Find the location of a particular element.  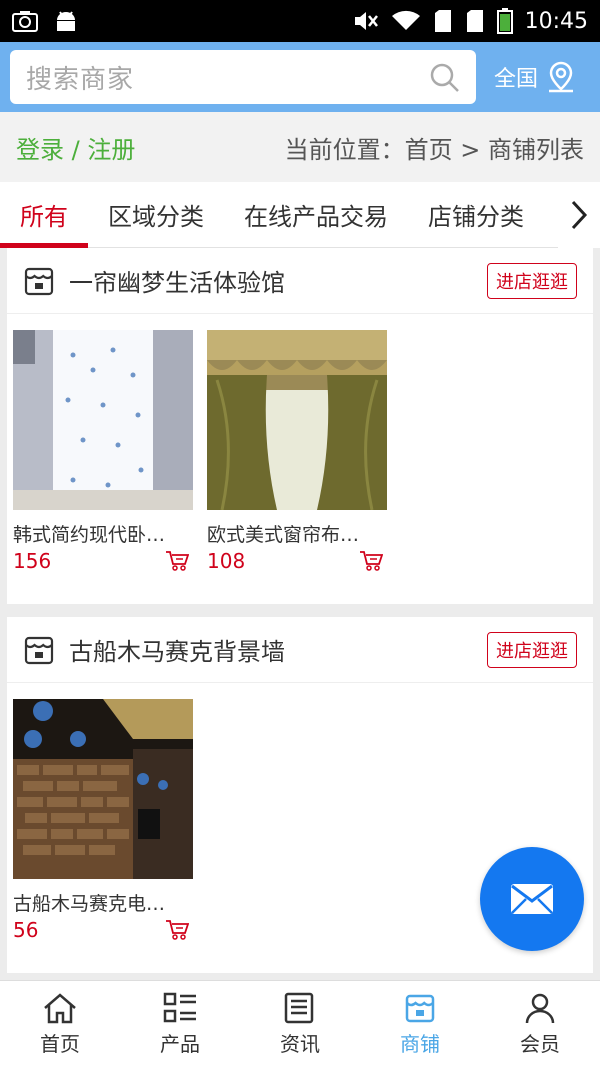

news-icon is located at coordinates (299, 1007).